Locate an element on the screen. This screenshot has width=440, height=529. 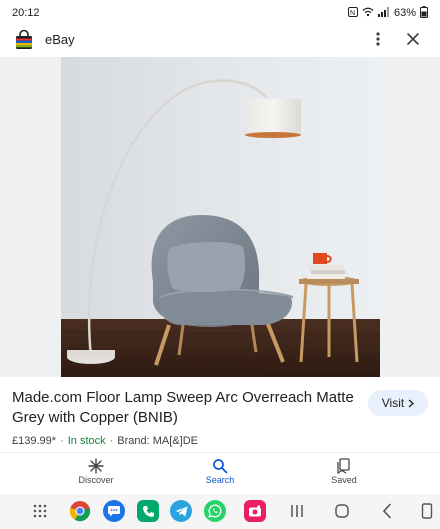
close-button is located at coordinates (413, 41).